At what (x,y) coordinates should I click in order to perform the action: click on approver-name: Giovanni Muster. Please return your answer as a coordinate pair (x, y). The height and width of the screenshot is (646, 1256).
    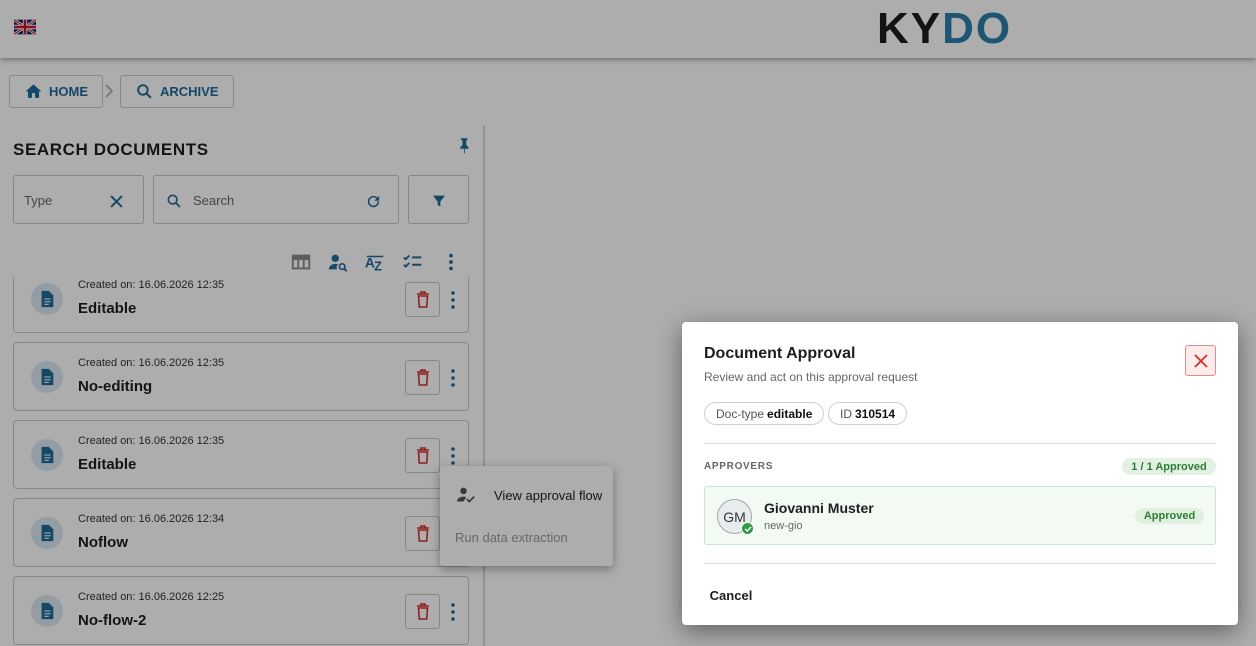
    Looking at the image, I should click on (819, 508).